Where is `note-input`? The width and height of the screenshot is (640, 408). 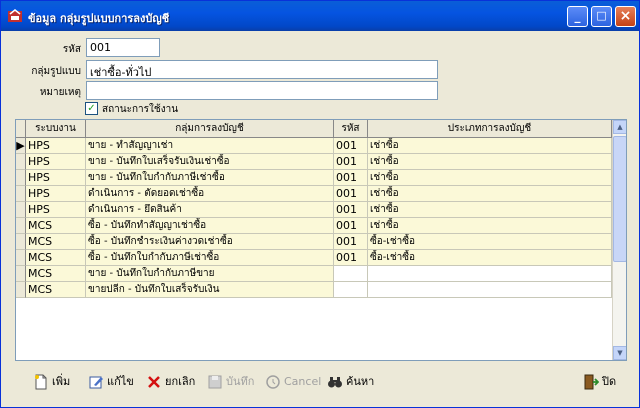
note-input is located at coordinates (262, 90).